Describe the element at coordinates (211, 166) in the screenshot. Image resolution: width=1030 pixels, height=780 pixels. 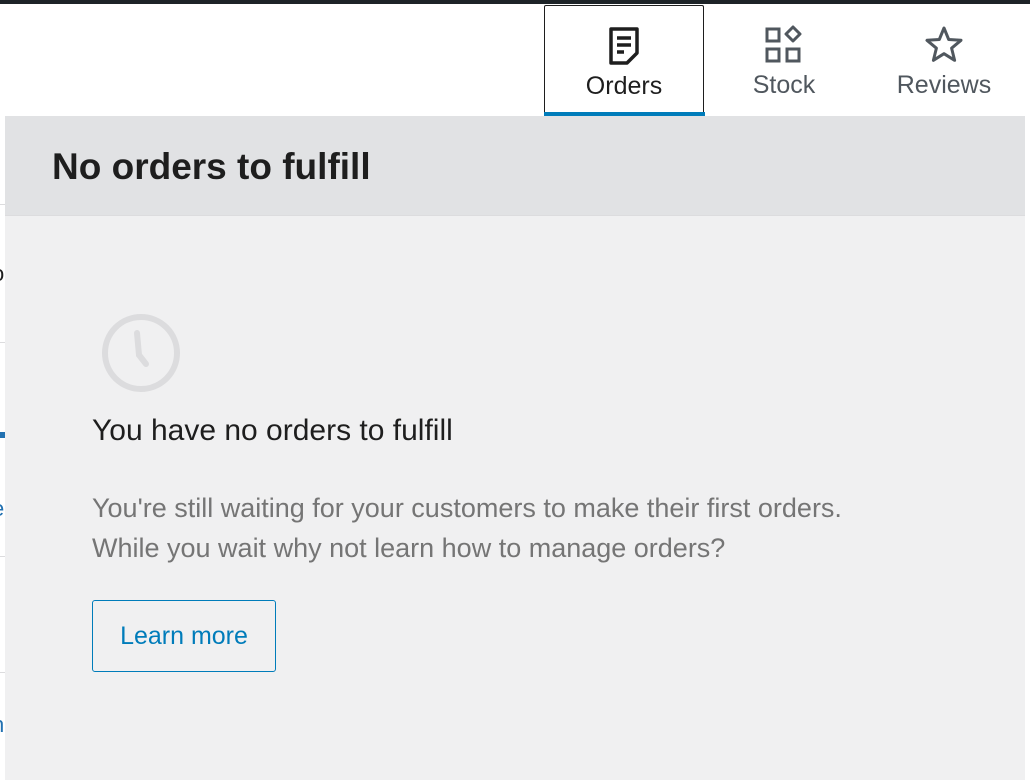
I see `panel-title: No orders to fulfill` at that location.